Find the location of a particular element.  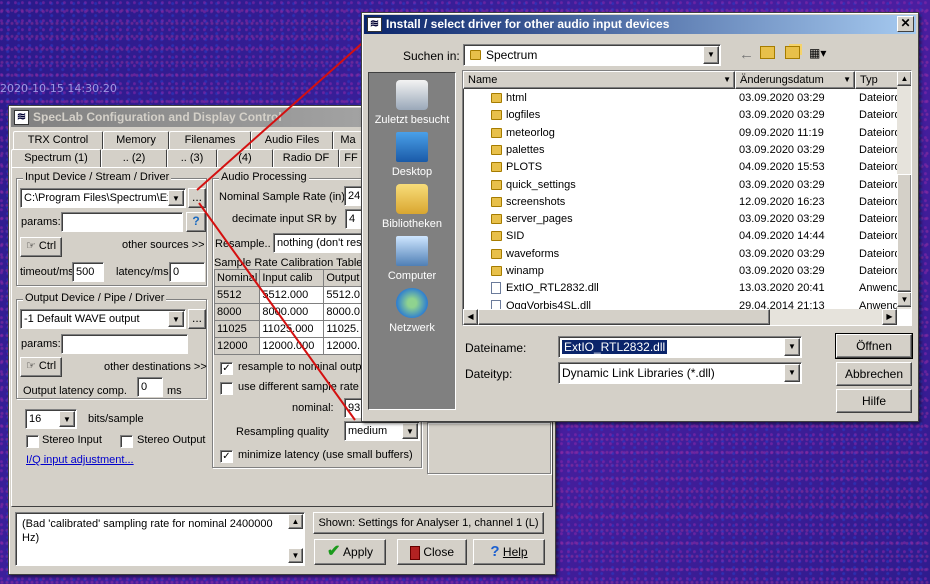

dialog-help-button: Hilfe is located at coordinates (874, 401).